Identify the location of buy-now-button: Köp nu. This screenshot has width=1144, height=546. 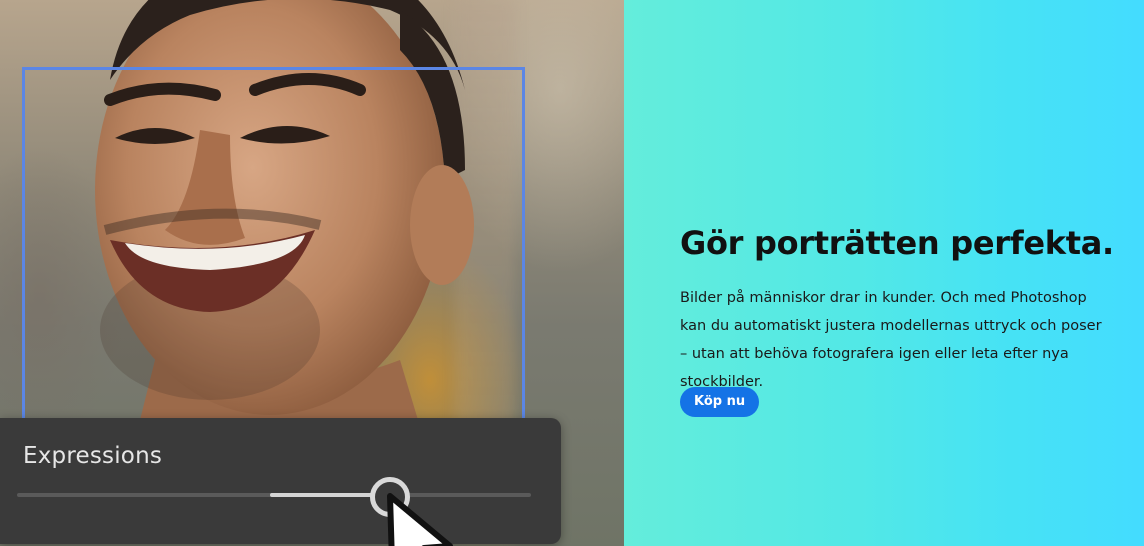
(720, 402).